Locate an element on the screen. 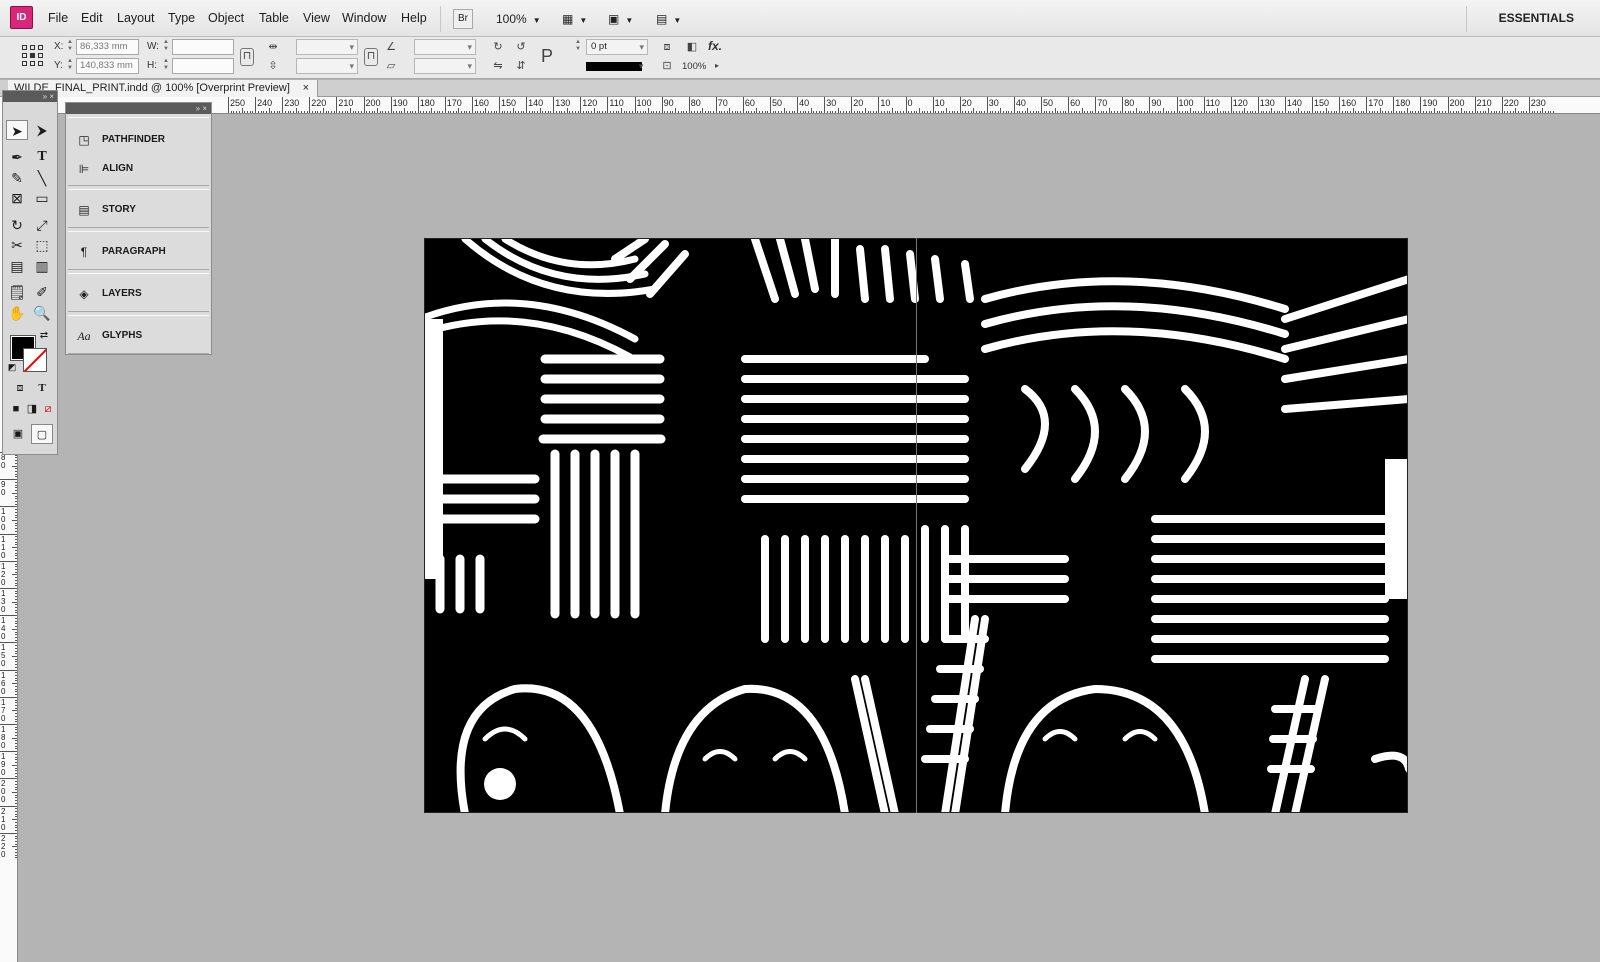 This screenshot has height=962, width=1600. select-container-icon: ⧈ is located at coordinates (667, 47).